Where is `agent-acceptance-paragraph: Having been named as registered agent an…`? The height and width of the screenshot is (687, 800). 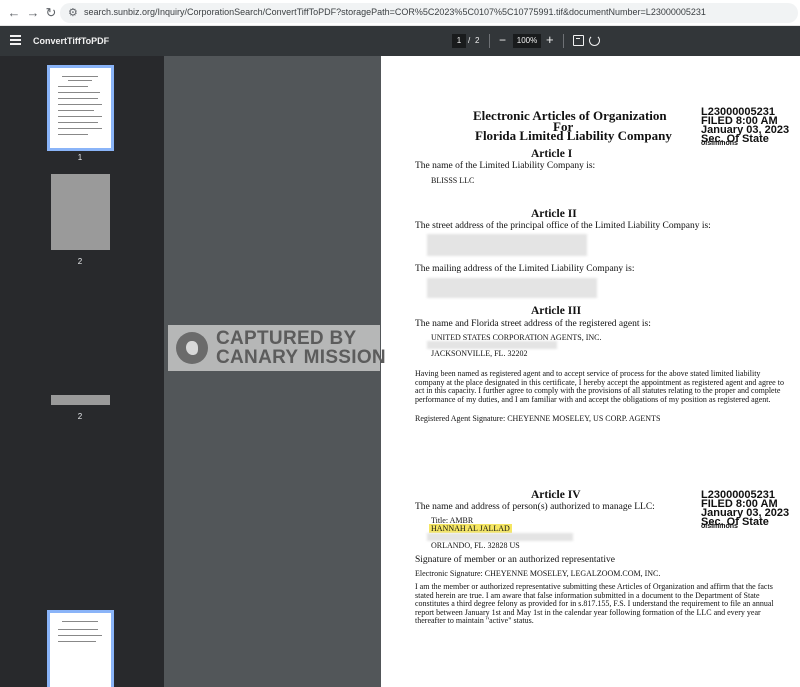
agent-acceptance-paragraph: Having been named as registered agent an… is located at coordinates (599, 386).